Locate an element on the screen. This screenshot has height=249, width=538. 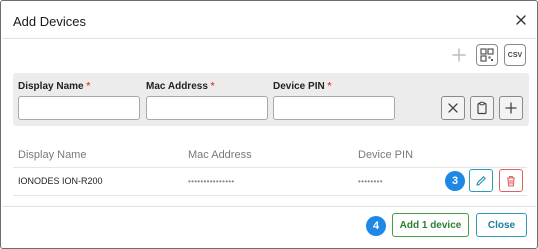
mac-address-label: Mac Address * is located at coordinates (180, 86).